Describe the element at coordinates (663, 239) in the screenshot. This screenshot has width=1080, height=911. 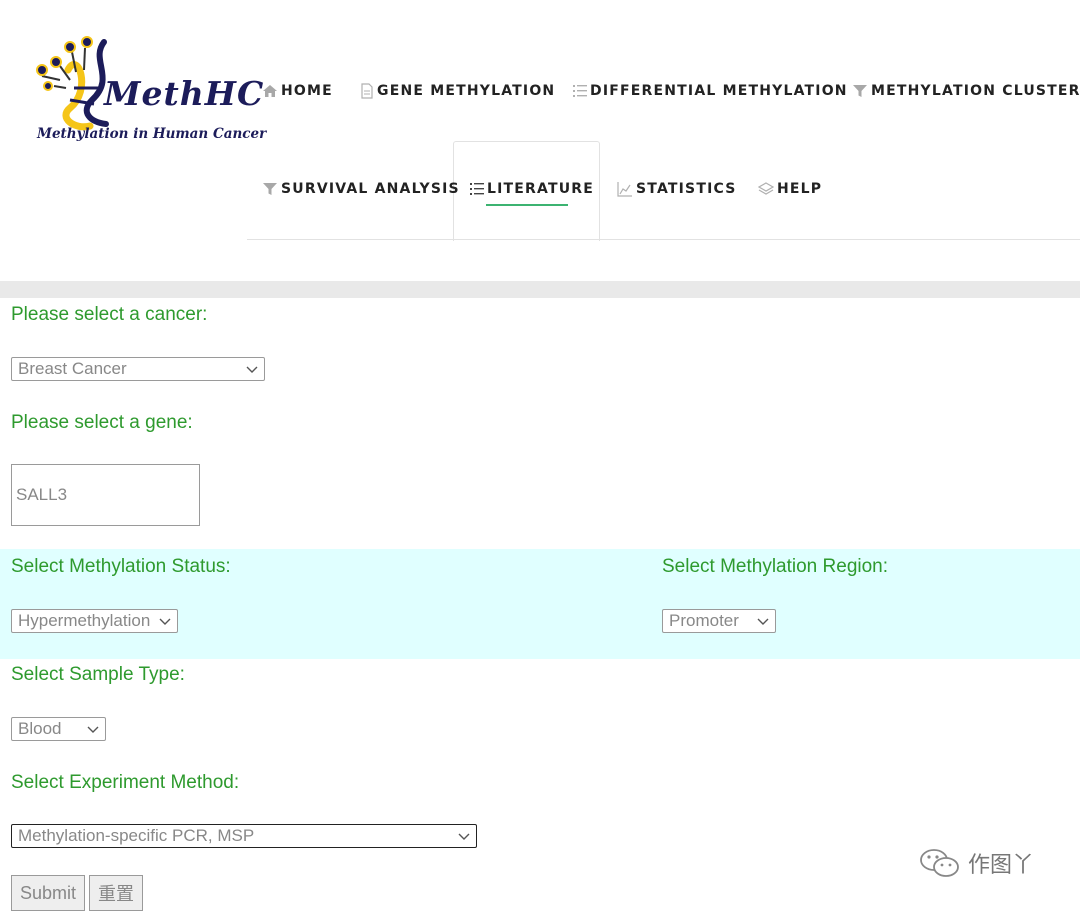
I see `nav-divider` at that location.